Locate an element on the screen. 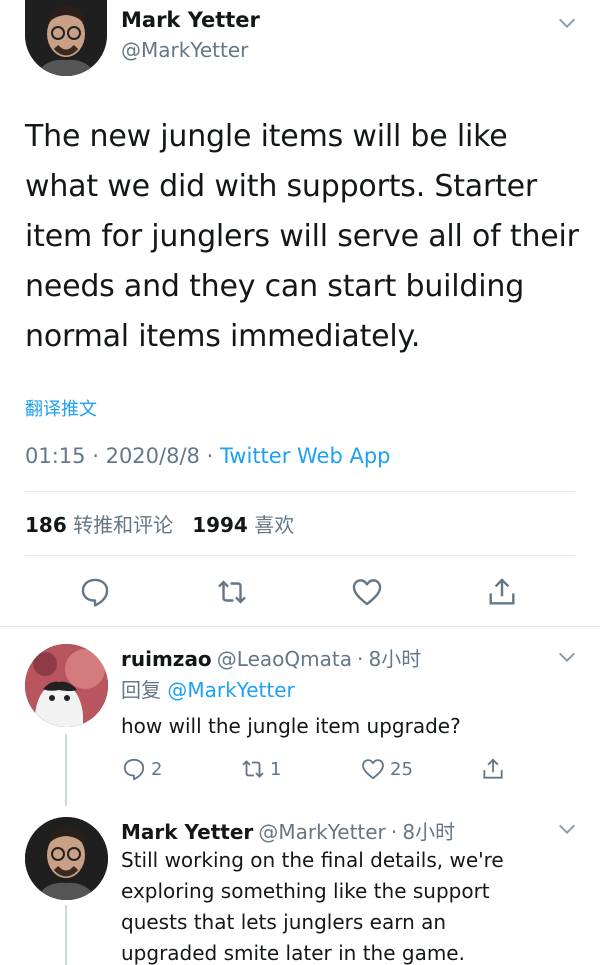 The width and height of the screenshot is (600, 965). share-button is located at coordinates (493, 769).